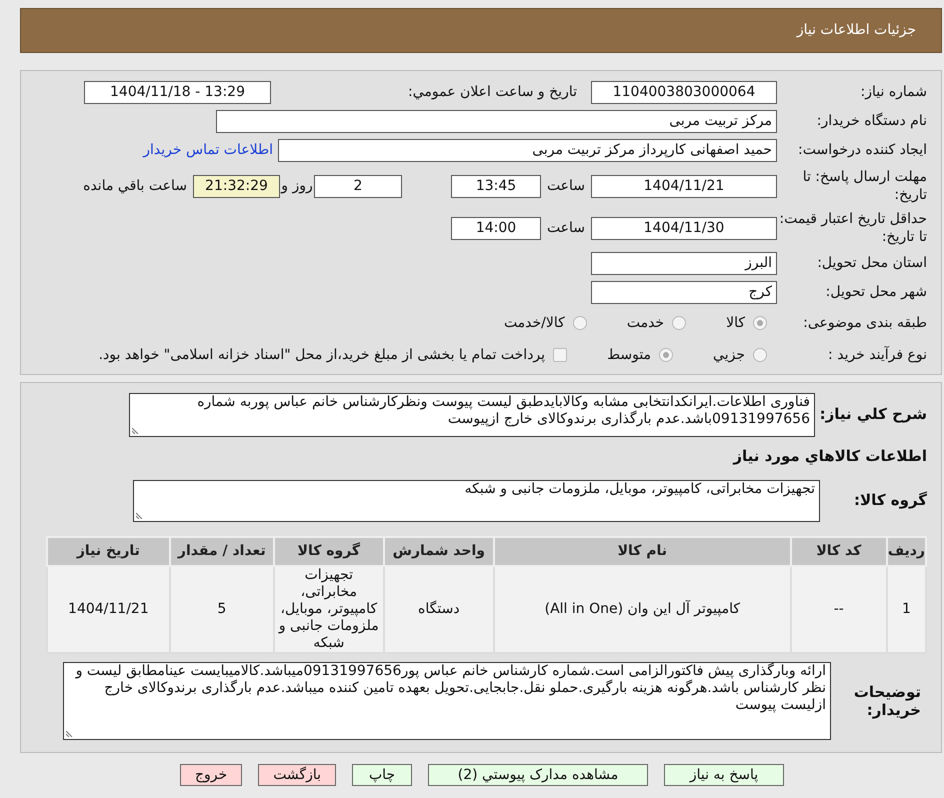 The image size is (944, 798). I want to click on field-label: ساعت باقي مانده, so click(135, 186).